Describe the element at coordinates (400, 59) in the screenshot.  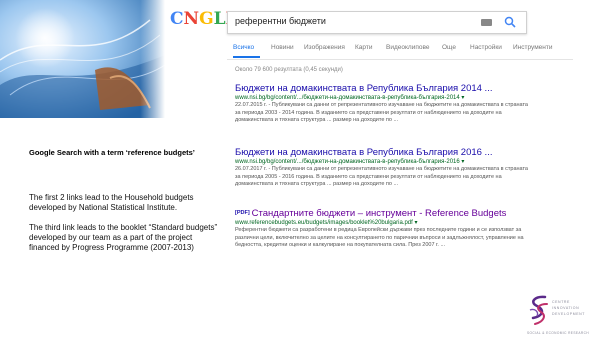
I see `tabs-divider` at that location.